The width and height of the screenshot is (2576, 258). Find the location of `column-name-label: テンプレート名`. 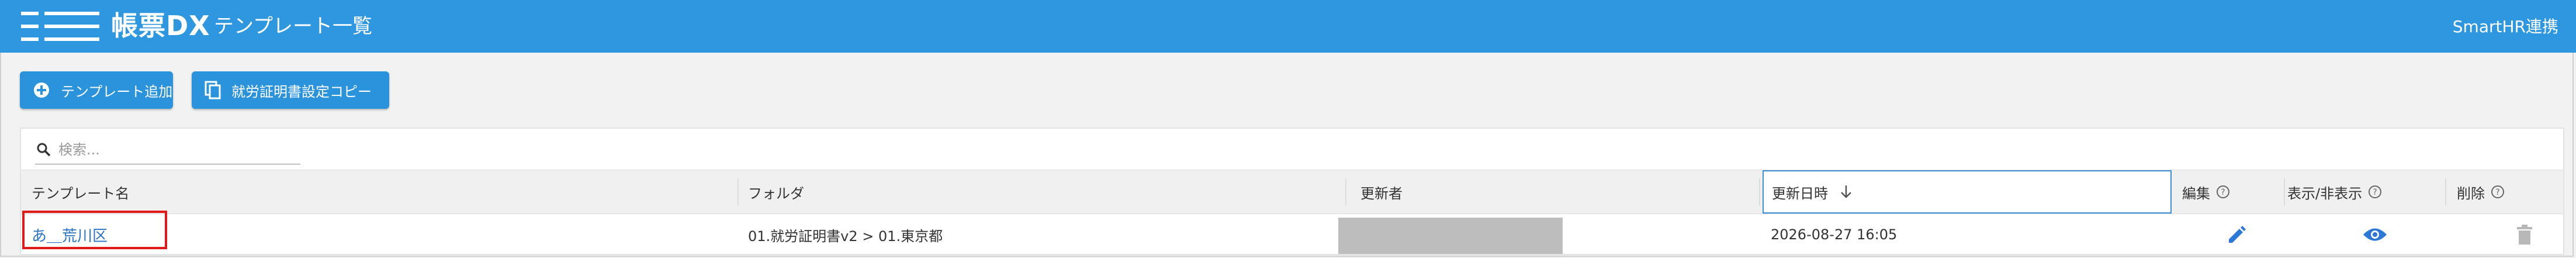

column-name-label: テンプレート名 is located at coordinates (81, 193).